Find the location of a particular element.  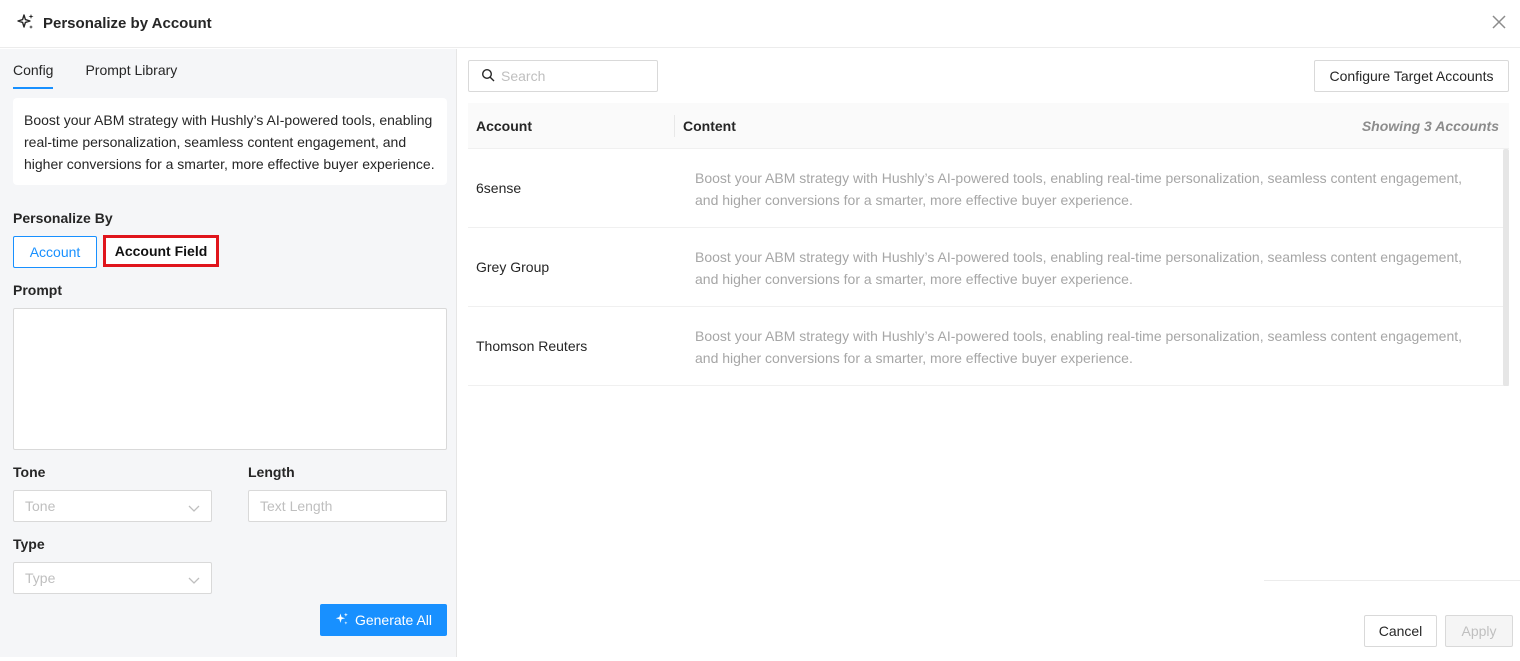

length-input is located at coordinates (347, 506).